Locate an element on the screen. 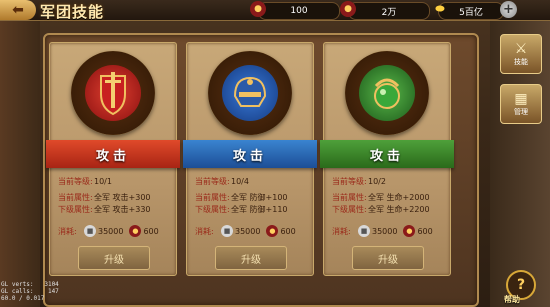  green-jade-emblem is located at coordinates (387, 93).